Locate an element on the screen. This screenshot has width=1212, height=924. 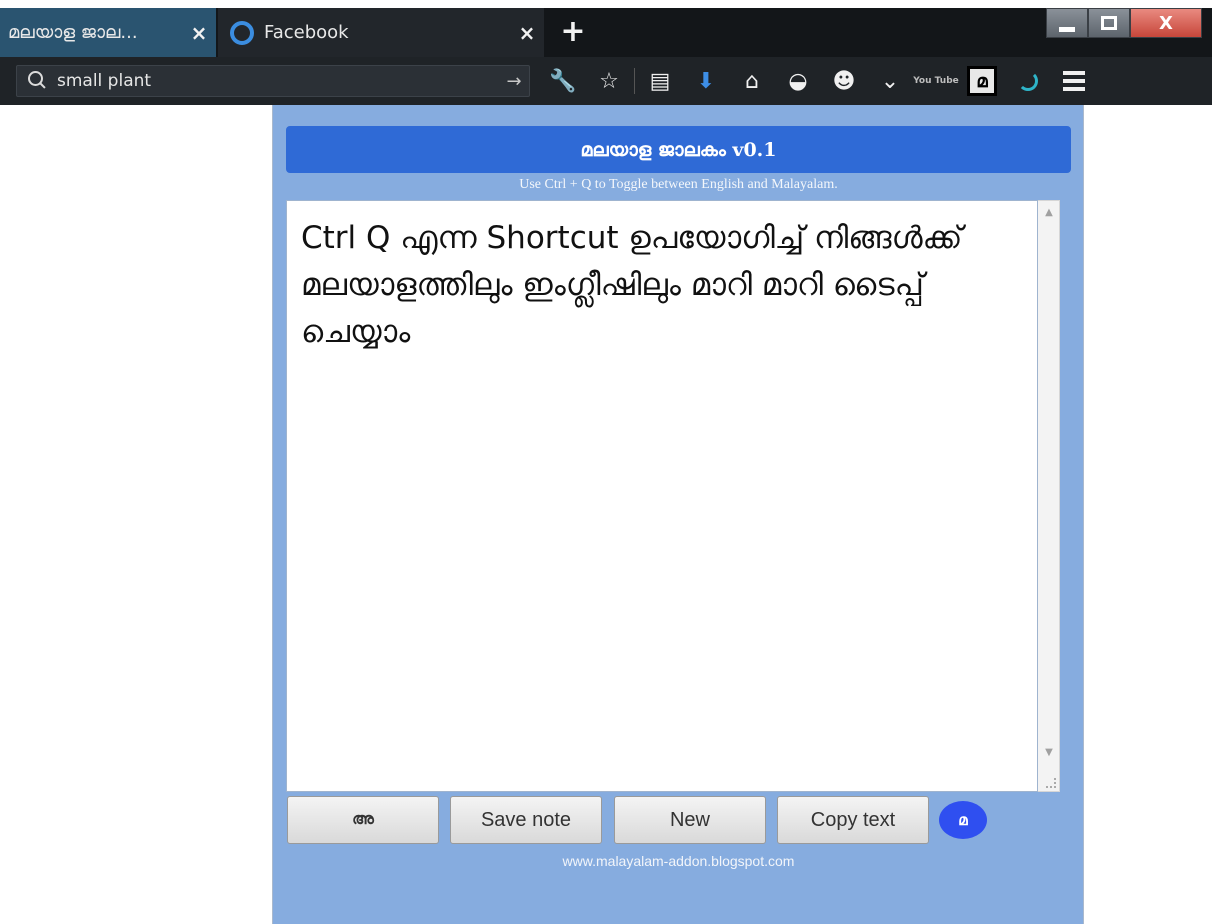
popup-title: മലയാള ജാലകം v0.1 is located at coordinates (678, 149).